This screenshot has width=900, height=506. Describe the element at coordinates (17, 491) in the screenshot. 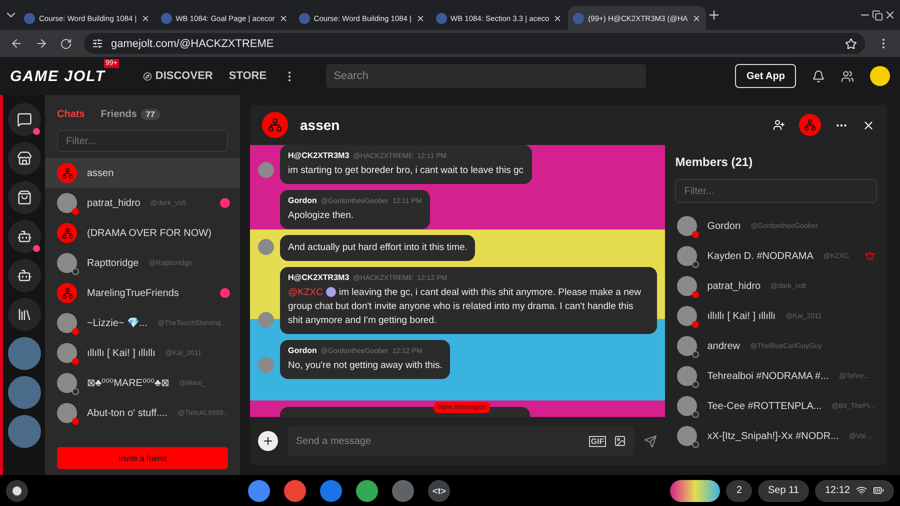

I see `launcher-button` at that location.